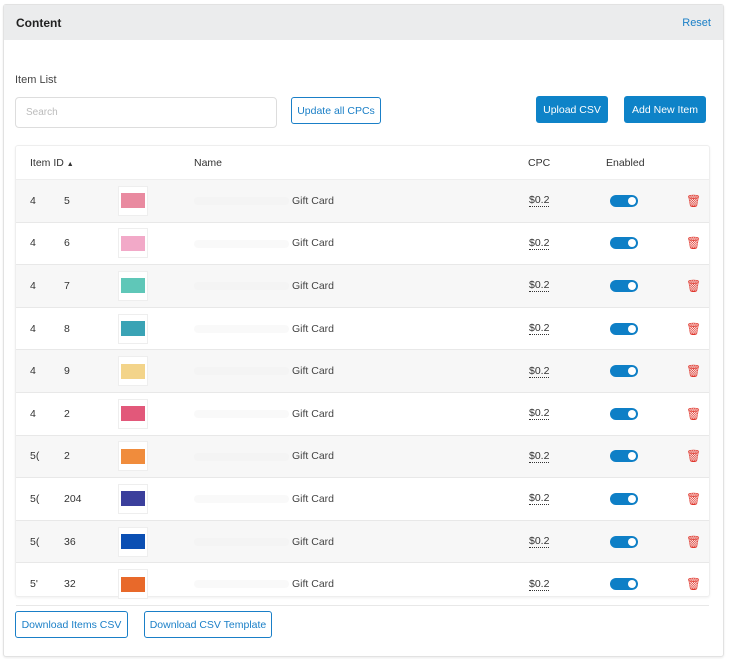 The width and height of the screenshot is (735, 659). What do you see at coordinates (47, 162) in the screenshot?
I see `column-label: Item ID` at bounding box center [47, 162].